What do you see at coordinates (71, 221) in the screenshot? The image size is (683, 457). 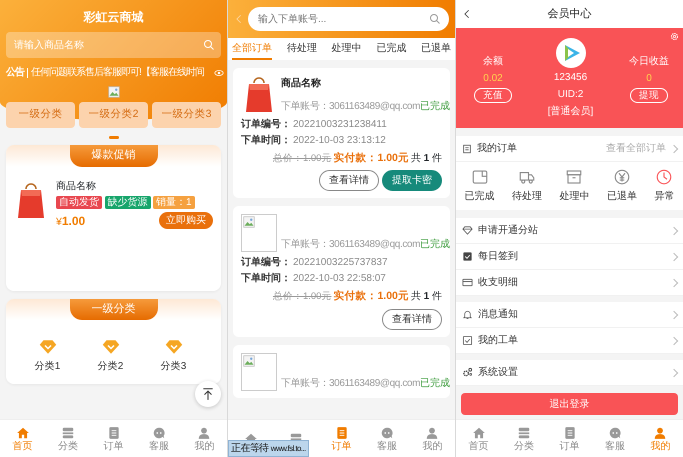 I see `product-price: ¥1.00` at bounding box center [71, 221].